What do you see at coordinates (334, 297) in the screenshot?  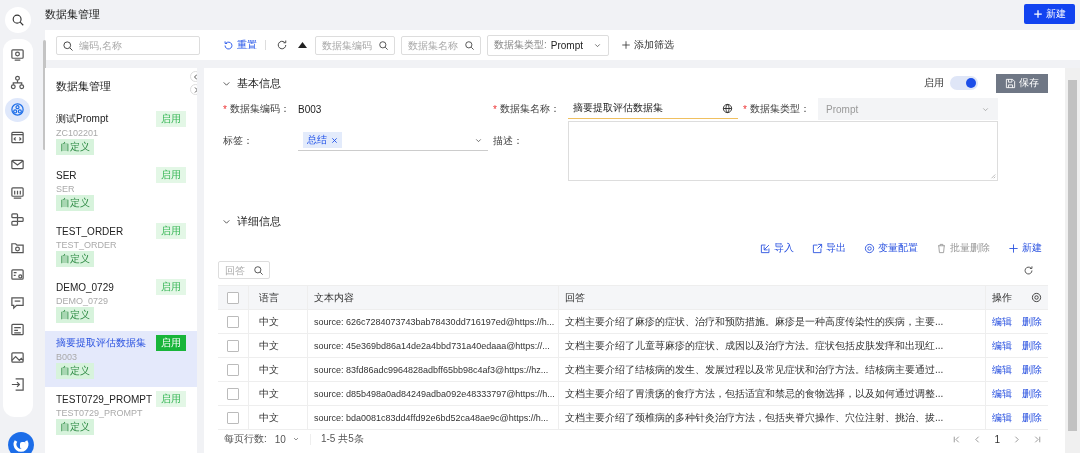 I see `column-header: 文本内容` at bounding box center [334, 297].